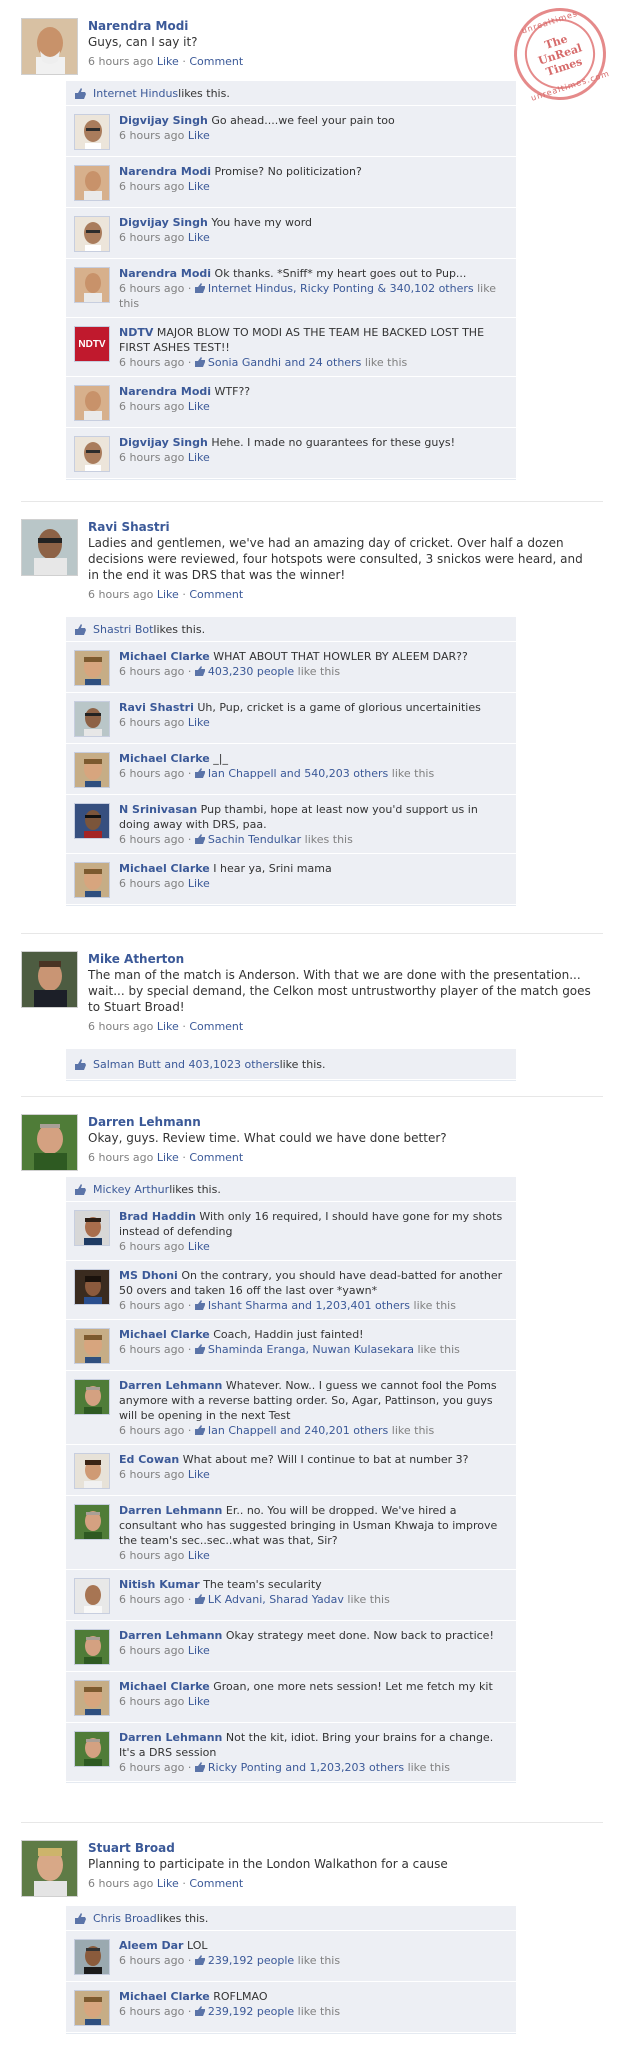 This screenshot has width=628, height=2059. Describe the element at coordinates (186, 1064) in the screenshot. I see `likes-names: Salman Butt and 403,1023 others` at that location.